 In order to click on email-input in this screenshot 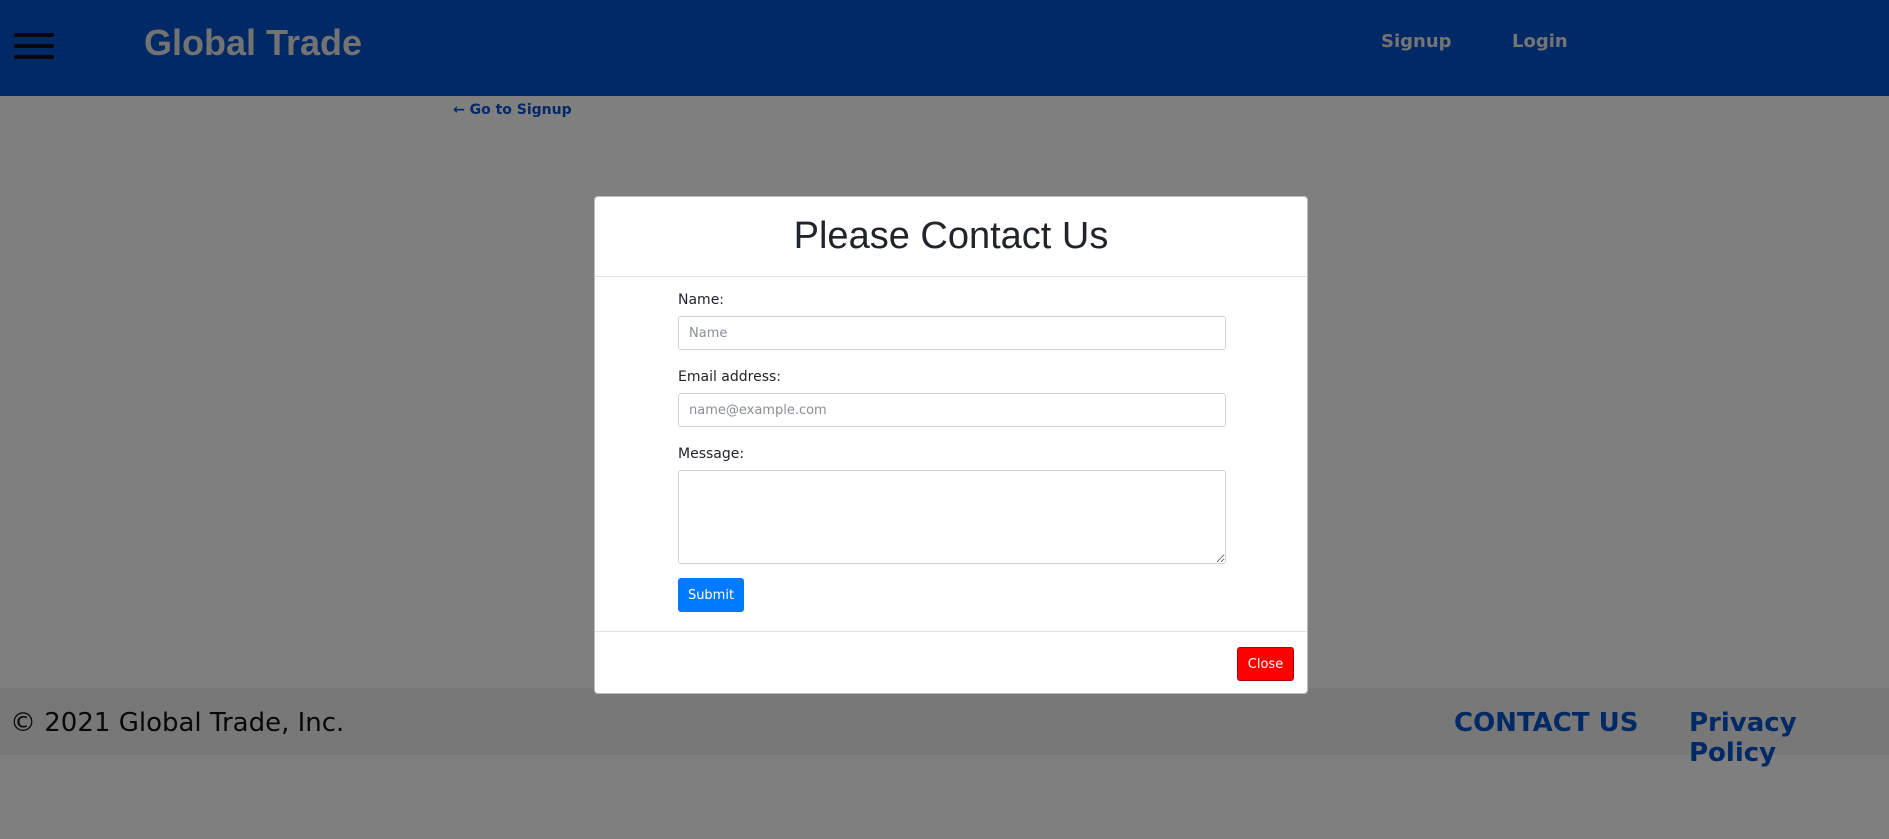, I will do `click(952, 410)`.